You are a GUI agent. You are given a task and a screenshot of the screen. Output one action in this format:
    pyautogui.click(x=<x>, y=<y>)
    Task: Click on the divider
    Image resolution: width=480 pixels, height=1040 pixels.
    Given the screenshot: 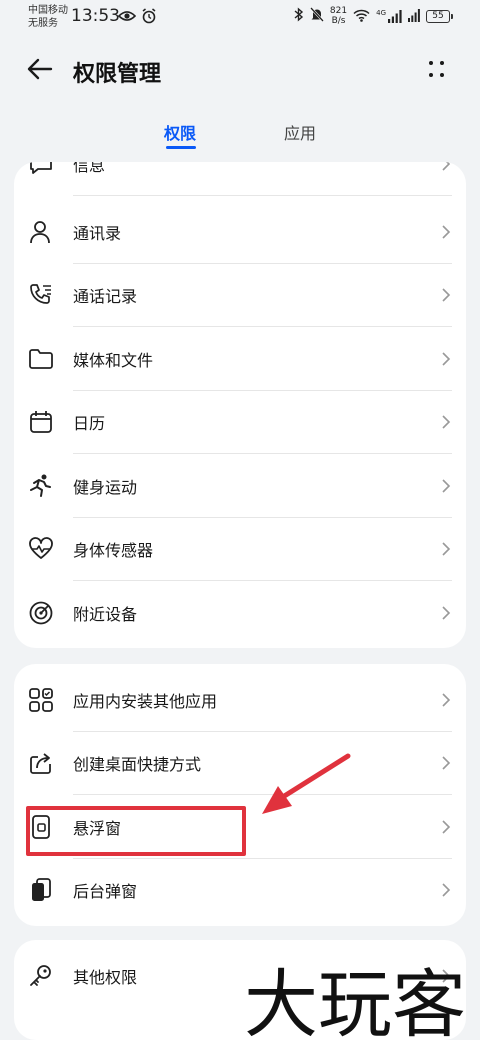 What is the action you would take?
    pyautogui.click(x=262, y=195)
    